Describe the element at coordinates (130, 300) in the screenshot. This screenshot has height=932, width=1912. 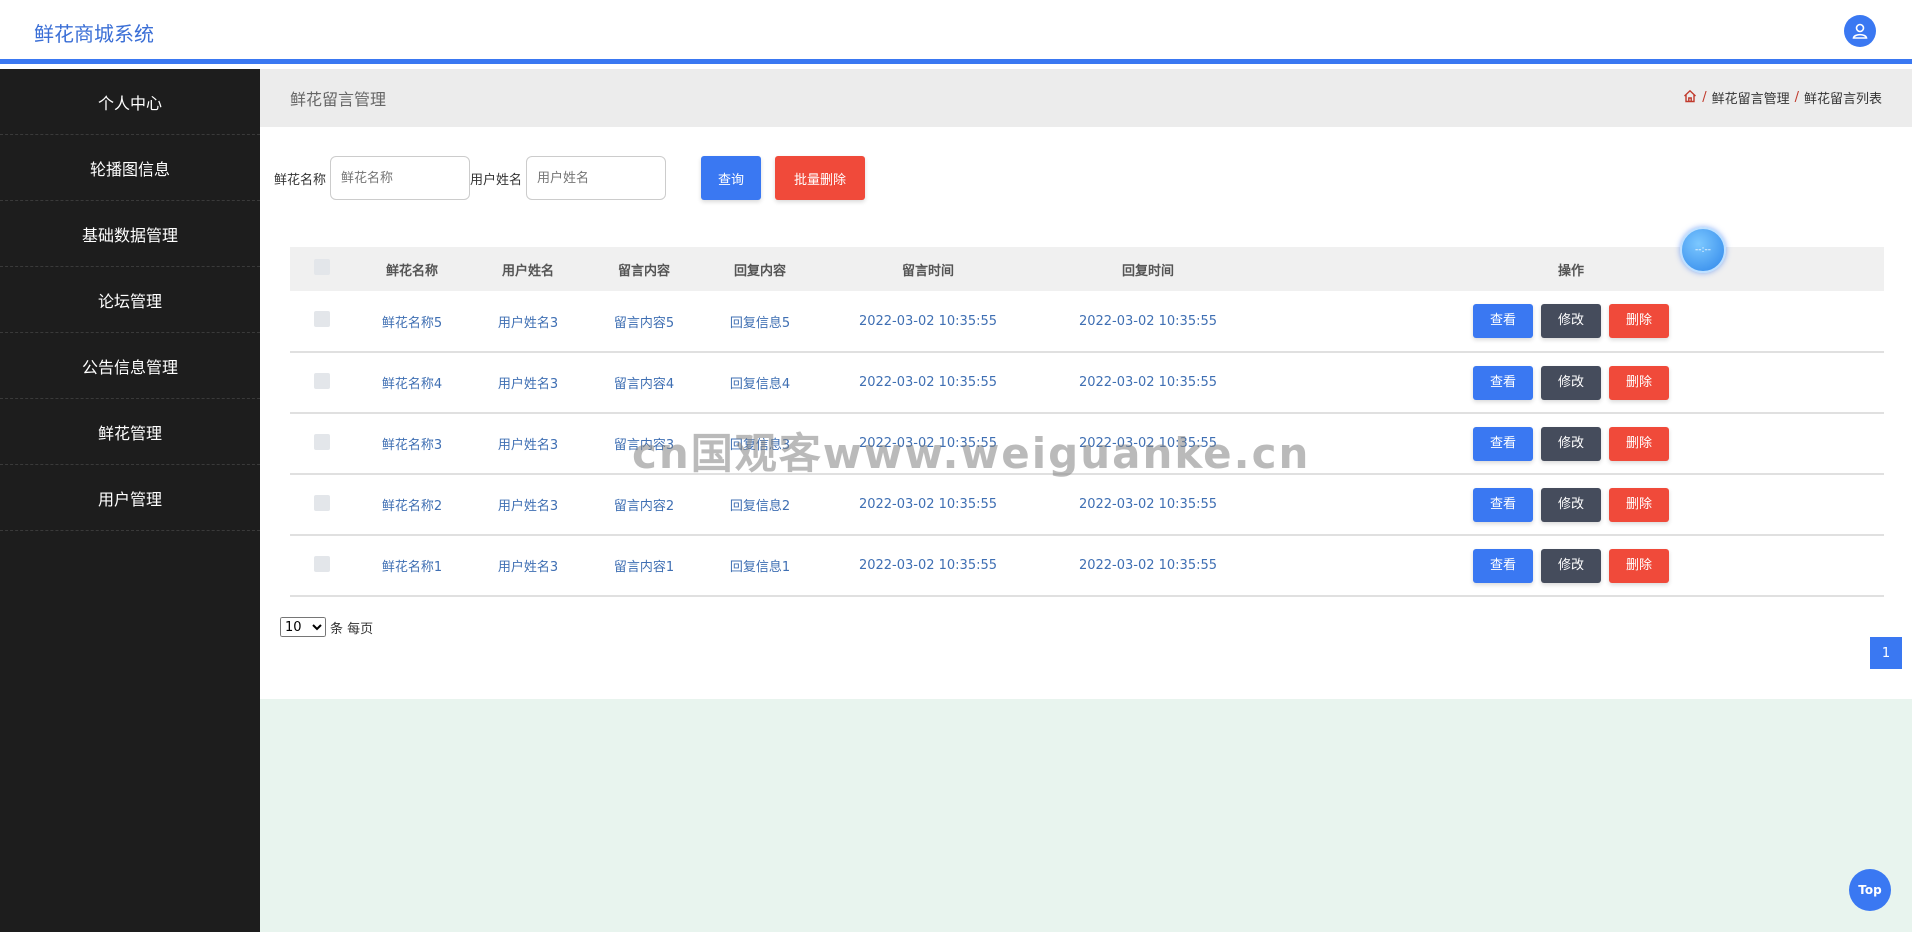
I see `sidebar-item-forum: 论坛管理` at that location.